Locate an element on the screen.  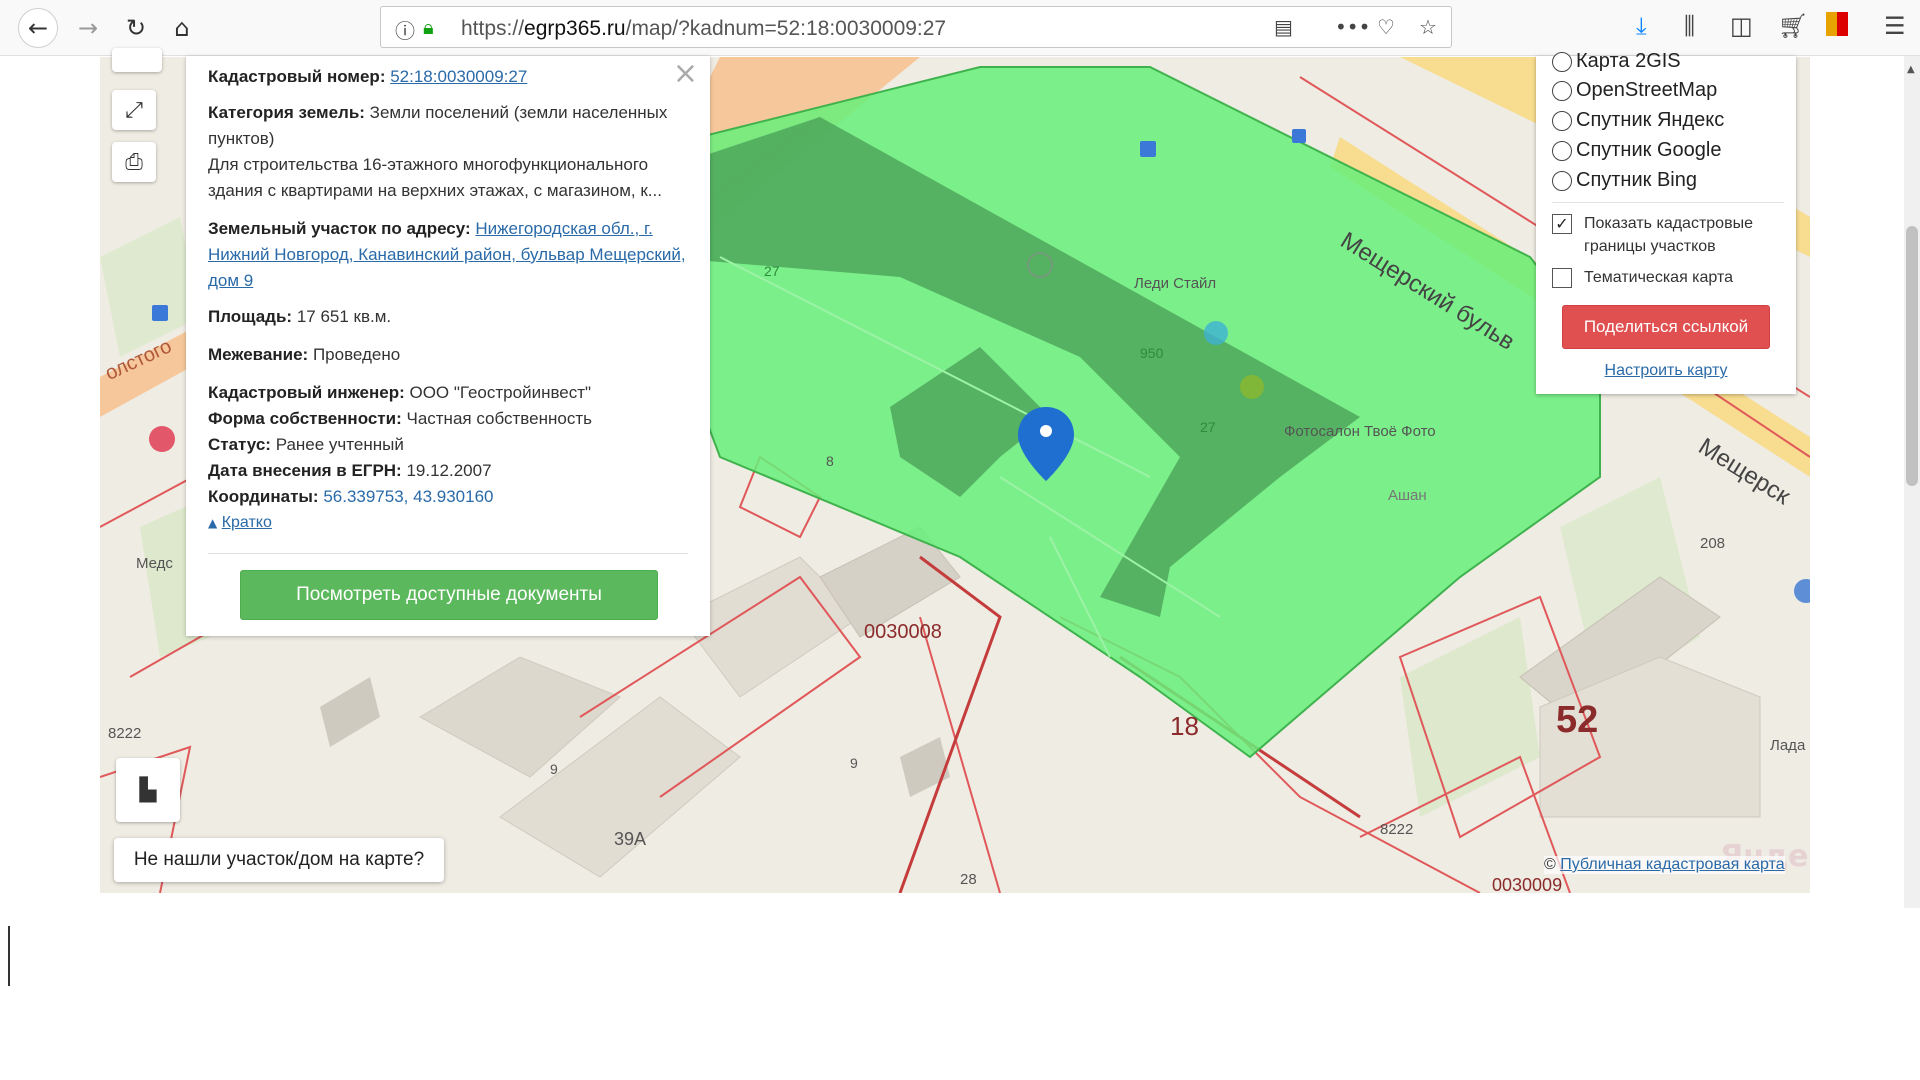
date-label: Дата внесения в ЕГРН: is located at coordinates (305, 470).